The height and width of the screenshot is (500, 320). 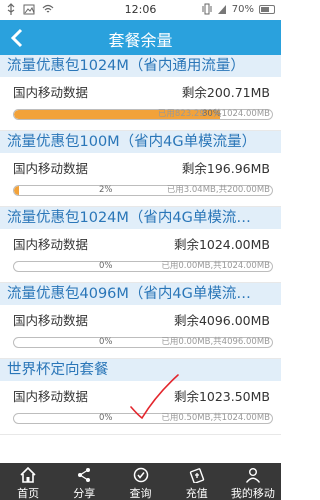 What do you see at coordinates (221, 320) in the screenshot?
I see `remaining-amount: 剩余4096.00MB` at bounding box center [221, 320].